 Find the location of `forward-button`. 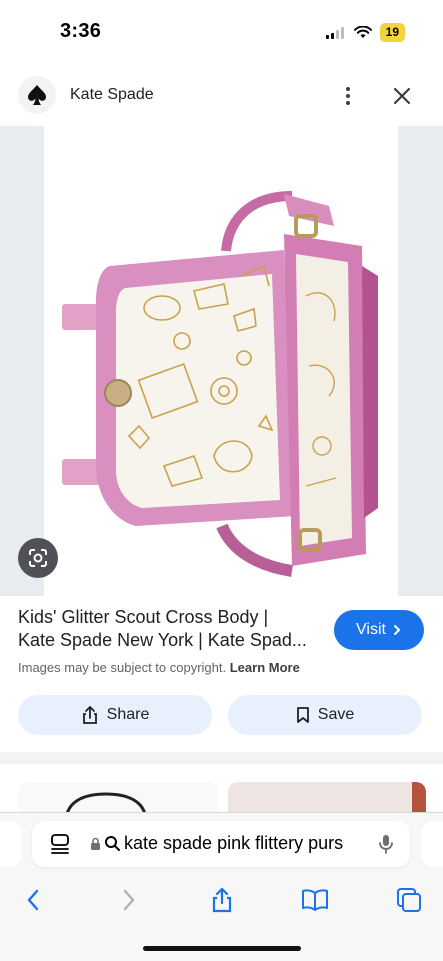

forward-button is located at coordinates (129, 900).